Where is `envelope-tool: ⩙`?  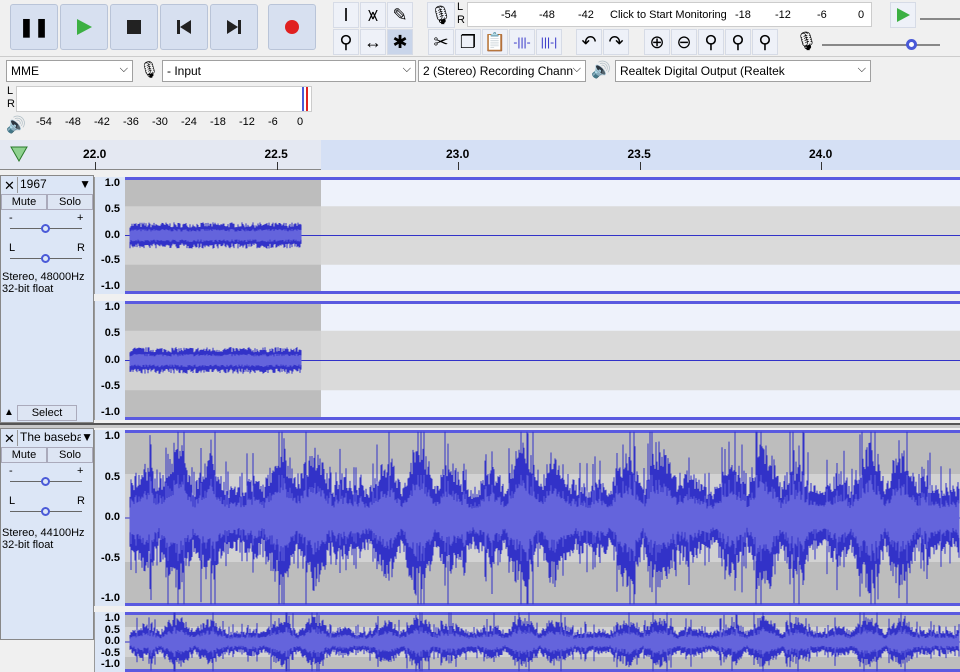 envelope-tool: ⩙ is located at coordinates (373, 15).